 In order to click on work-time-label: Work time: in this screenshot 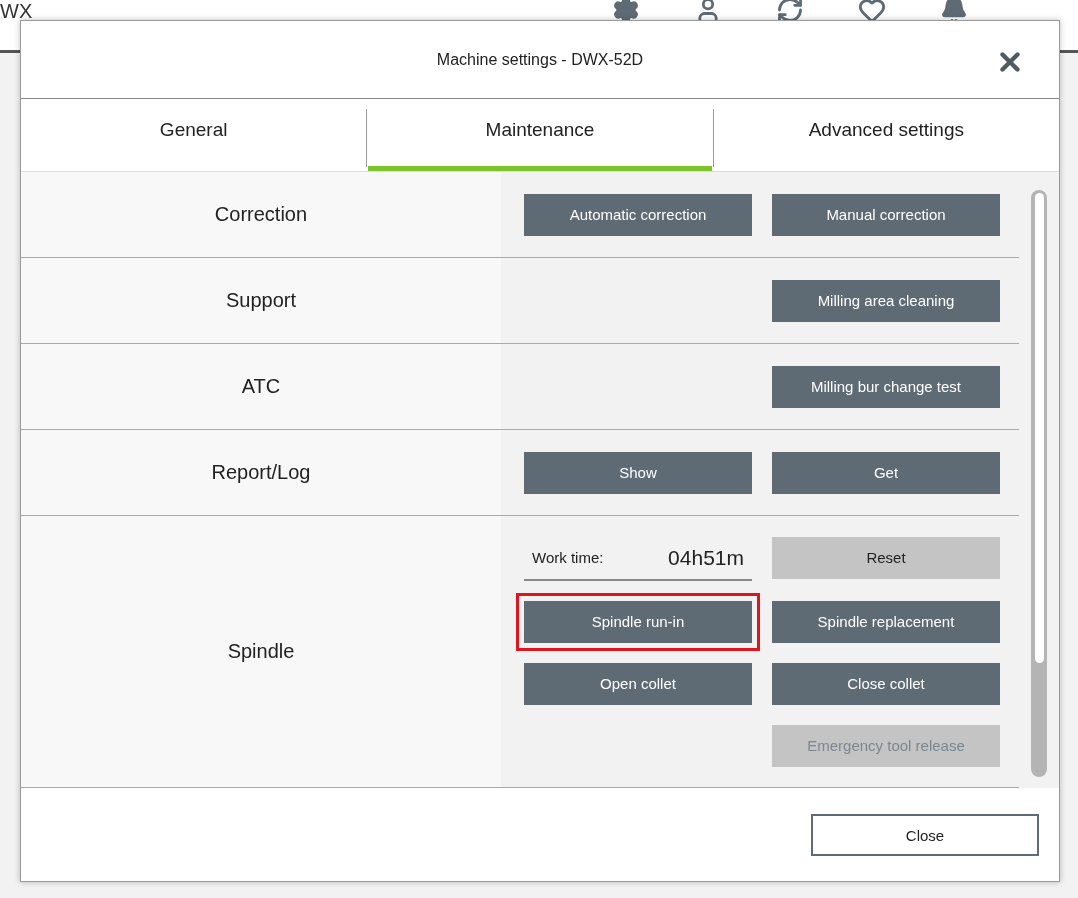, I will do `click(568, 557)`.